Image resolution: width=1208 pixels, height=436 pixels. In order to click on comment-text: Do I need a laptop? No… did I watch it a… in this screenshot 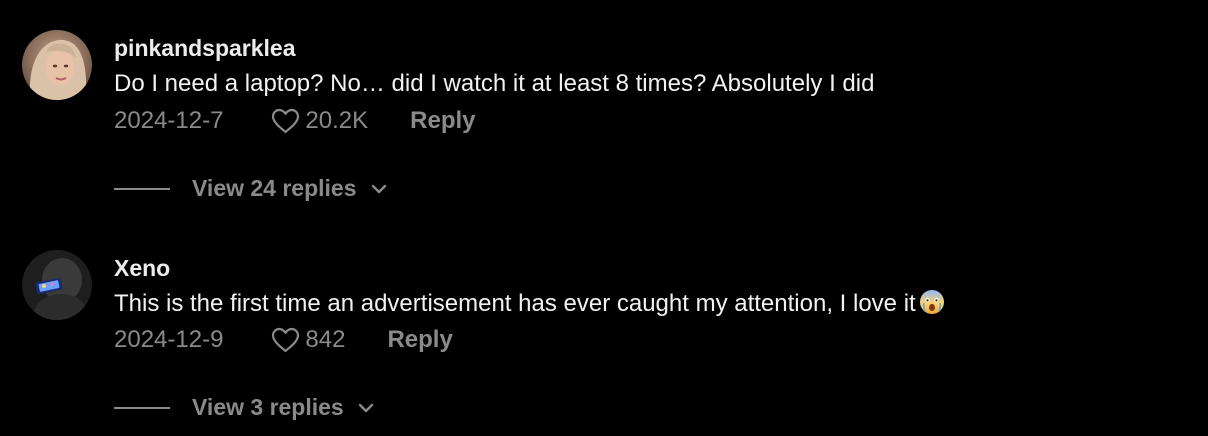, I will do `click(494, 83)`.